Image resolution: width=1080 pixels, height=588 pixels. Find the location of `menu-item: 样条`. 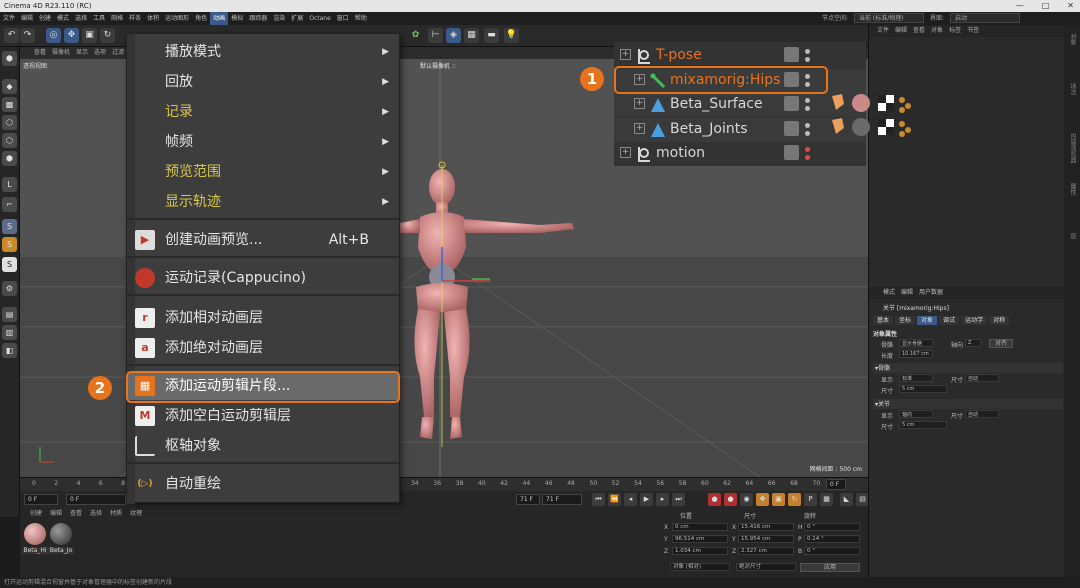

menu-item: 样条 is located at coordinates (135, 18).